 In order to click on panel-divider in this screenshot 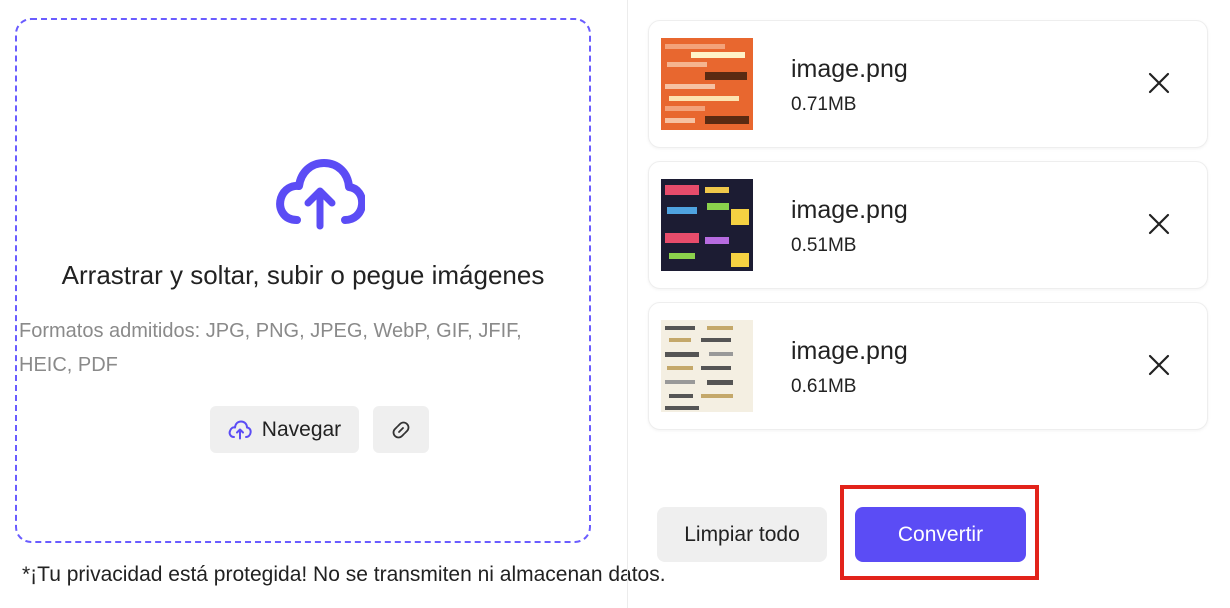, I will do `click(627, 304)`.